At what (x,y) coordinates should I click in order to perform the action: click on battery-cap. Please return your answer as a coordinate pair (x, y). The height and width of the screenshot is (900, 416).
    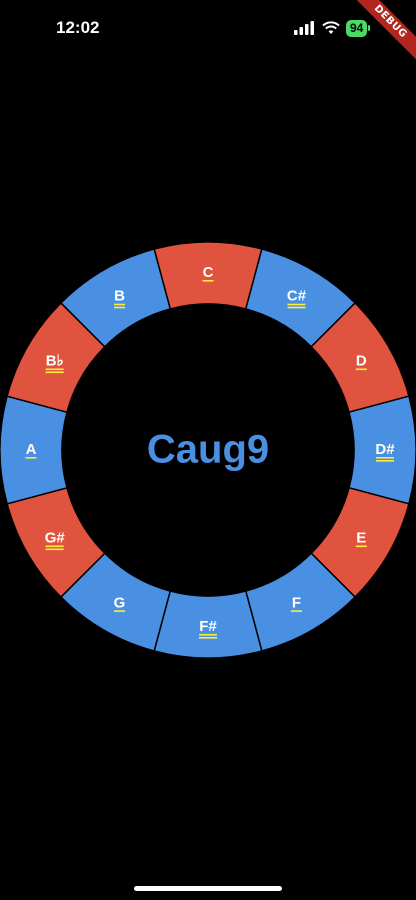
    Looking at the image, I should click on (369, 28).